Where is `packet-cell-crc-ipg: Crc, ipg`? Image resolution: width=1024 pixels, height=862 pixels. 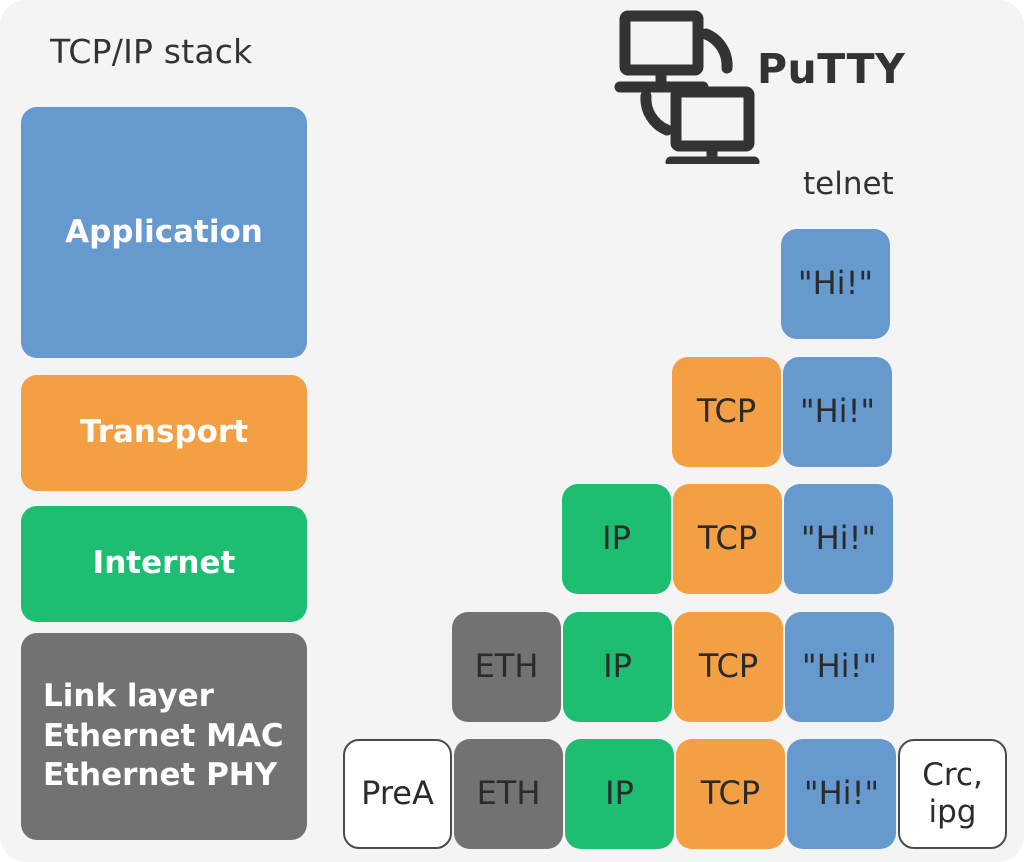 packet-cell-crc-ipg: Crc, ipg is located at coordinates (952, 794).